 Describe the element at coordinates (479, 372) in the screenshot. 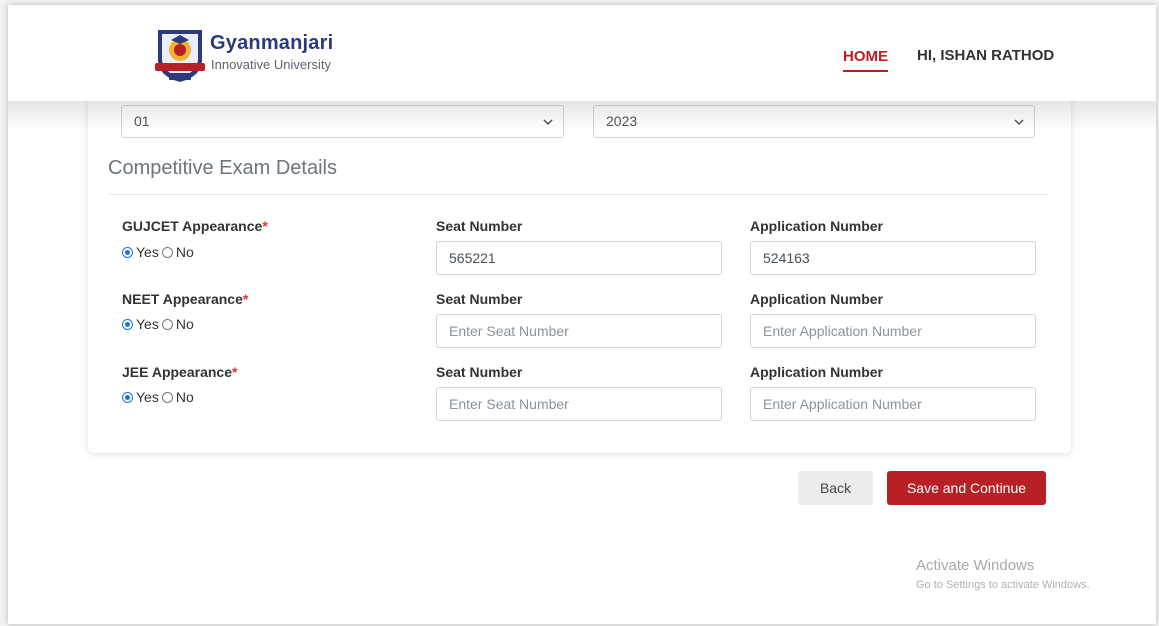

I see `jee-seat-label: Seat Number` at that location.